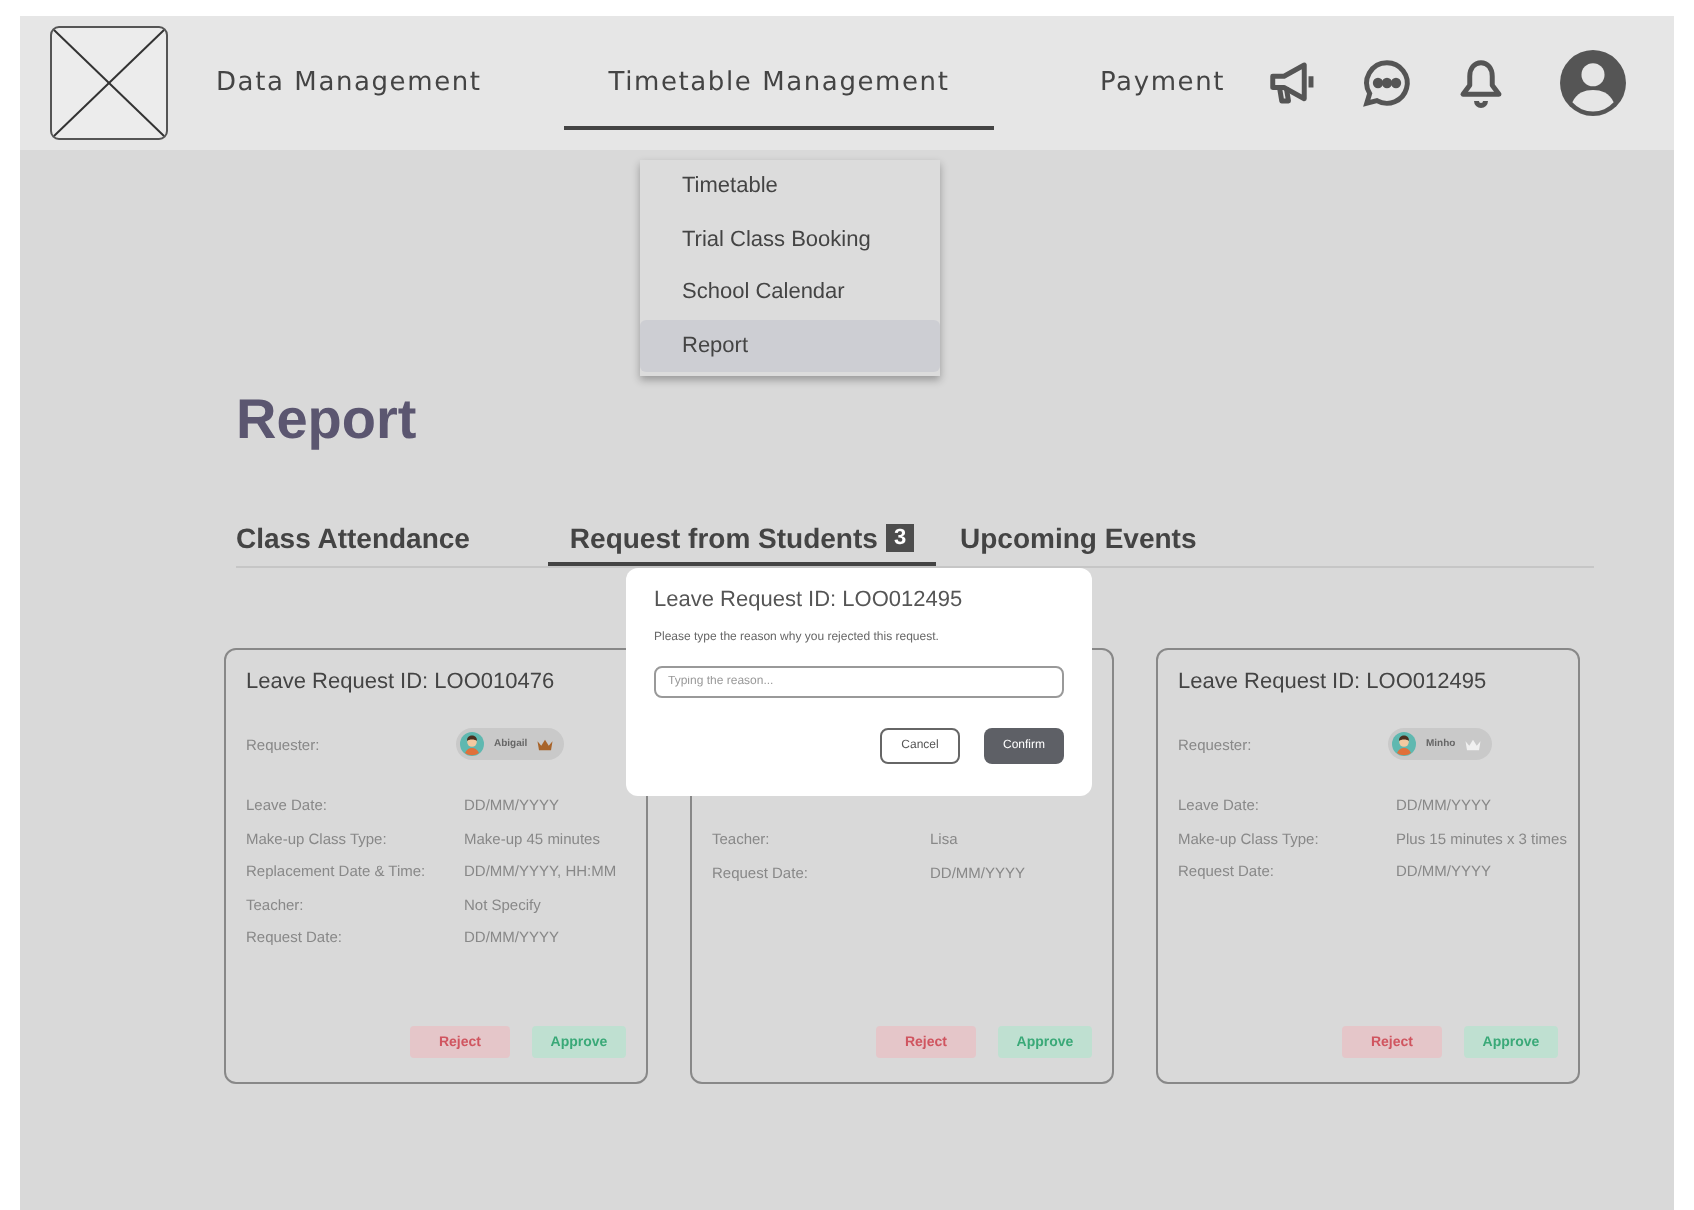  What do you see at coordinates (779, 85) in the screenshot?
I see `nav-tab: Timetable Management` at bounding box center [779, 85].